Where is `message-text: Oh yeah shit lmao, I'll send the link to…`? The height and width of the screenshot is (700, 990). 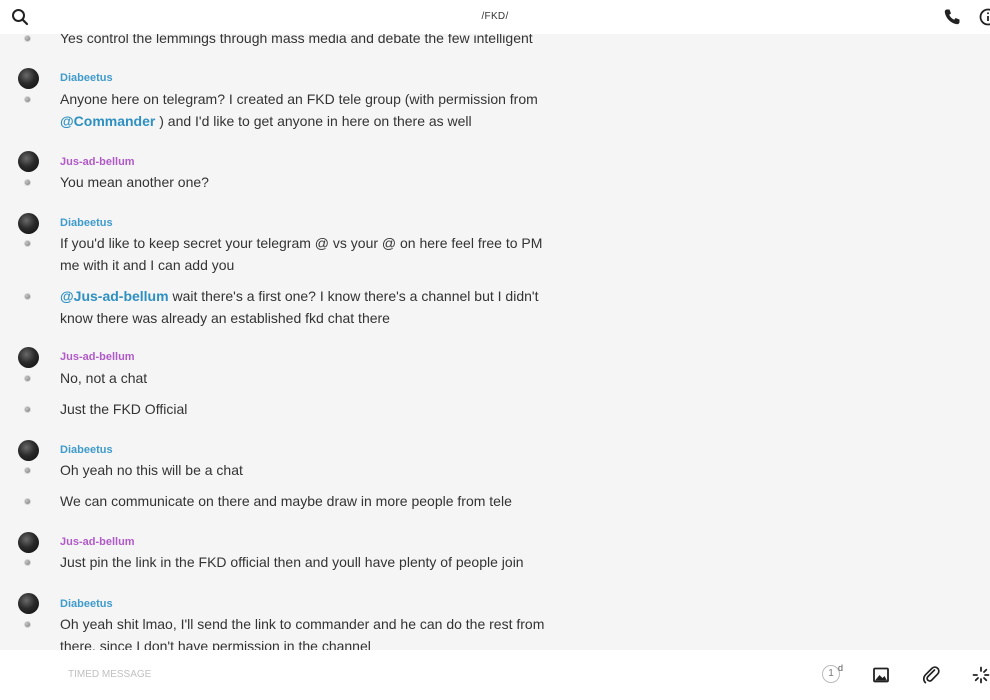 message-text: Oh yeah shit lmao, I'll send the link to… is located at coordinates (302, 633).